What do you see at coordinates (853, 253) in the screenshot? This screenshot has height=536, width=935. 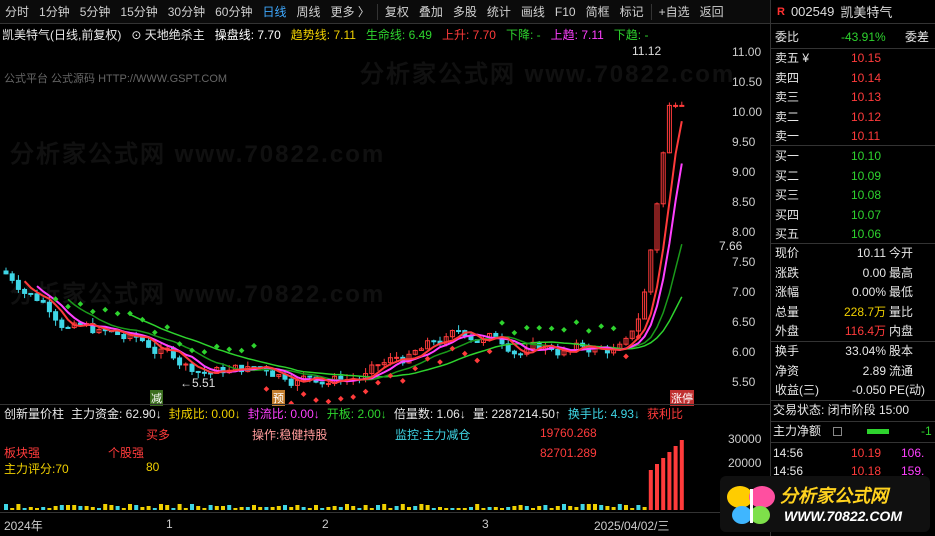 I see `stat-row: 现价 10.11 今开` at bounding box center [853, 253].